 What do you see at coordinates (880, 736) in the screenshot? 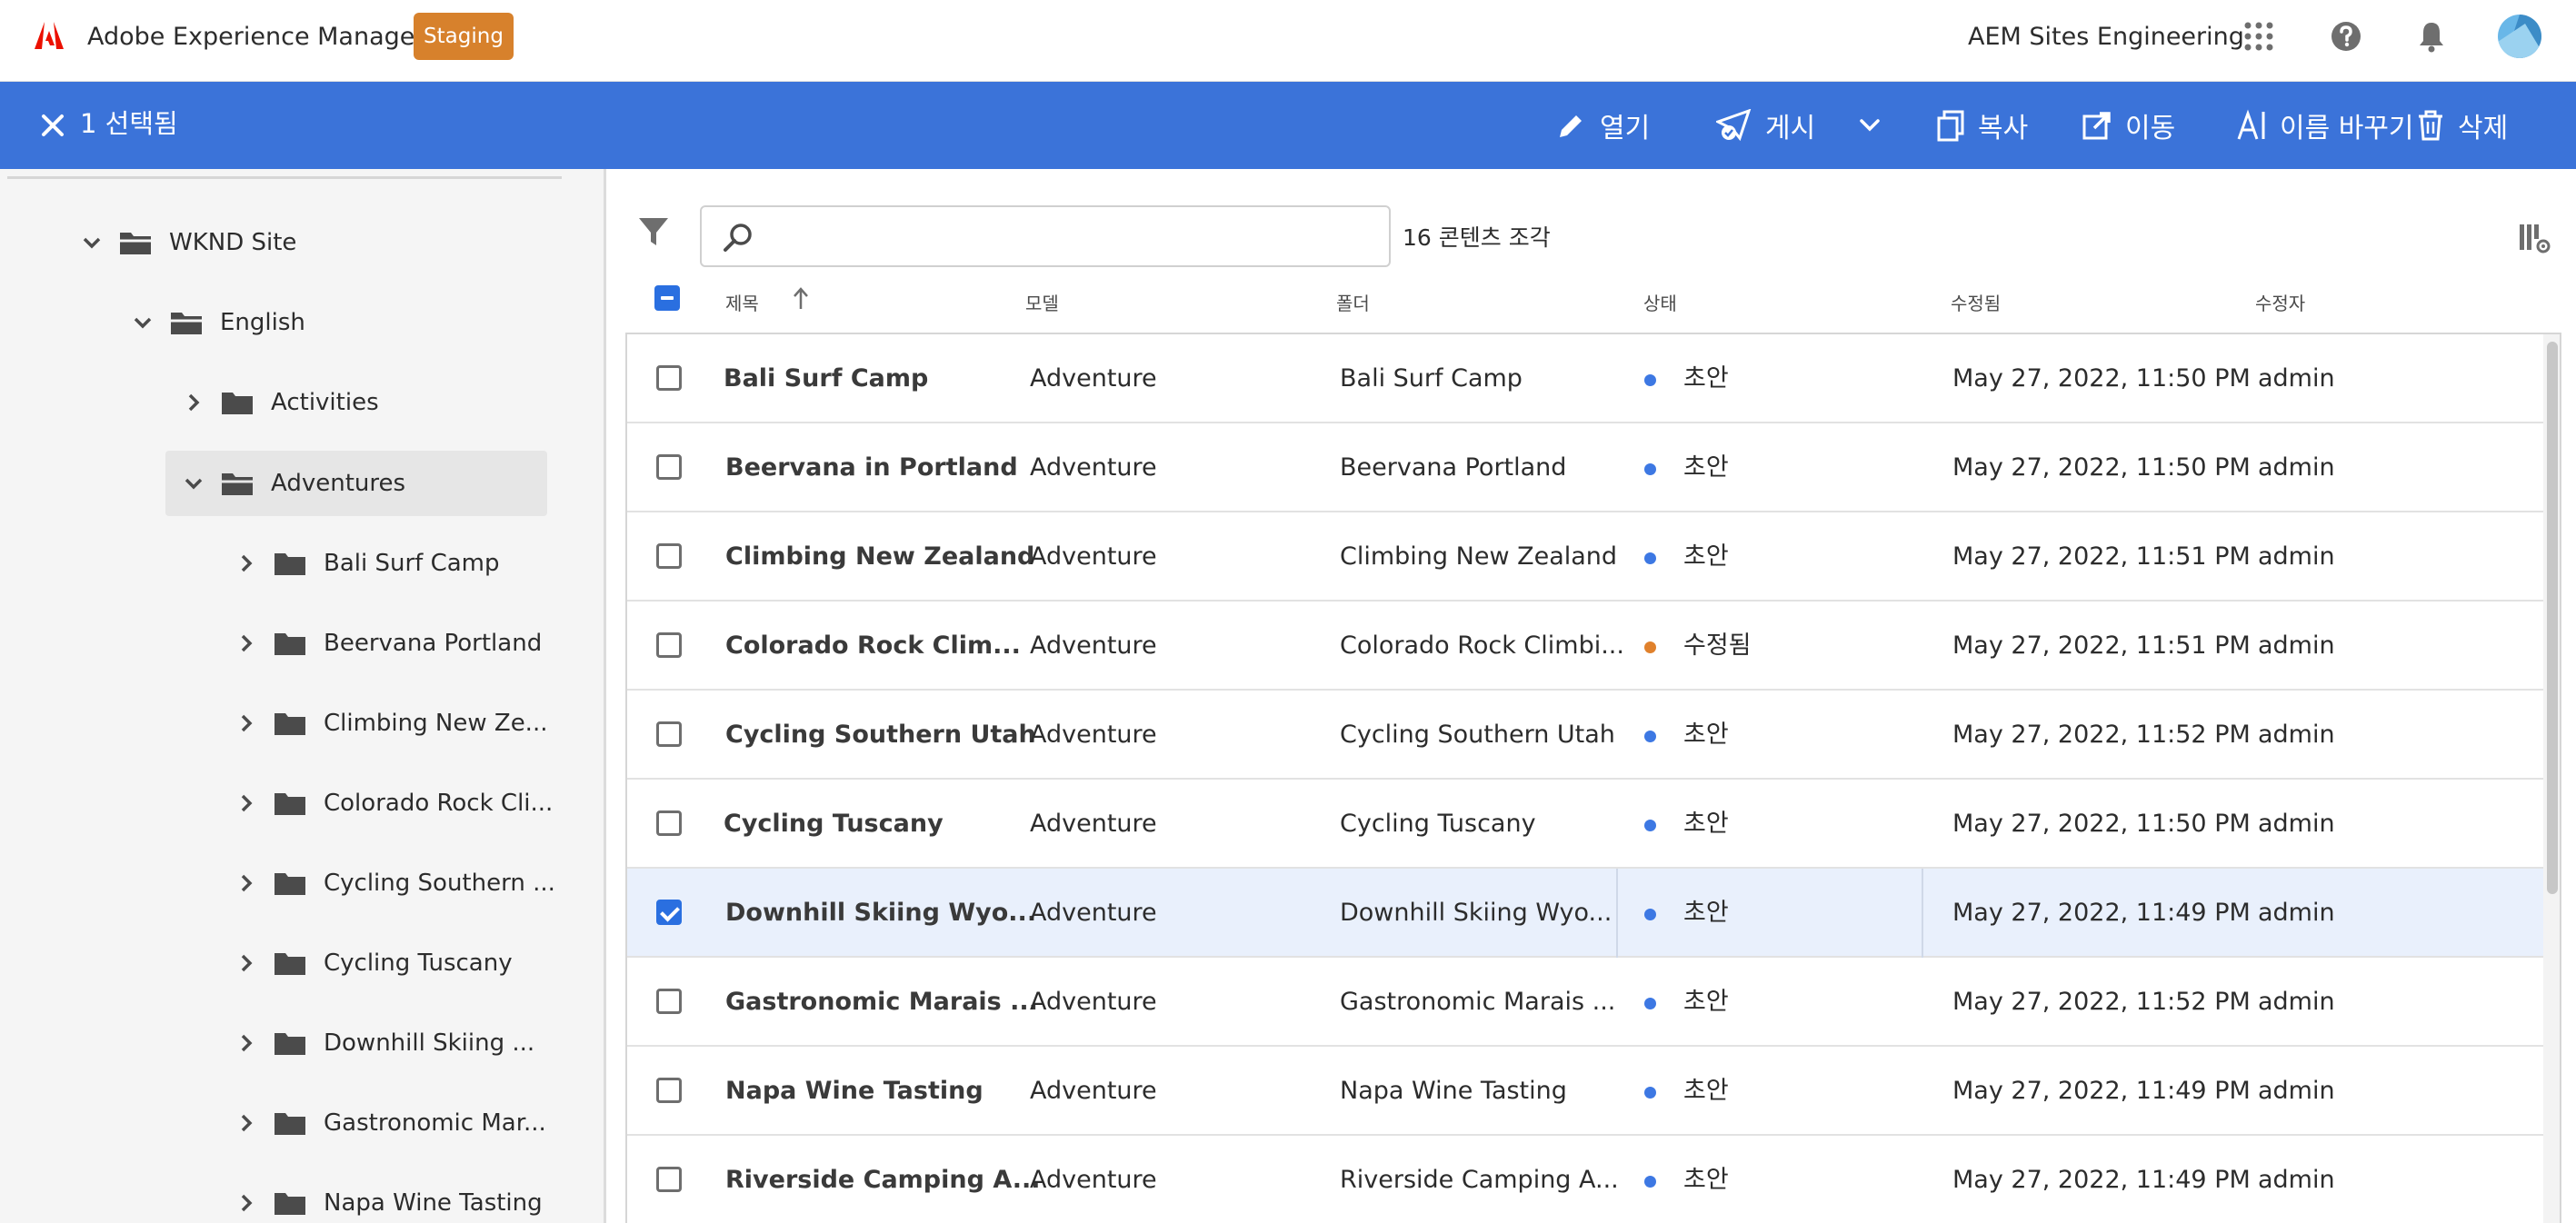
I see `row-title: Cycling Southern Utah` at bounding box center [880, 736].